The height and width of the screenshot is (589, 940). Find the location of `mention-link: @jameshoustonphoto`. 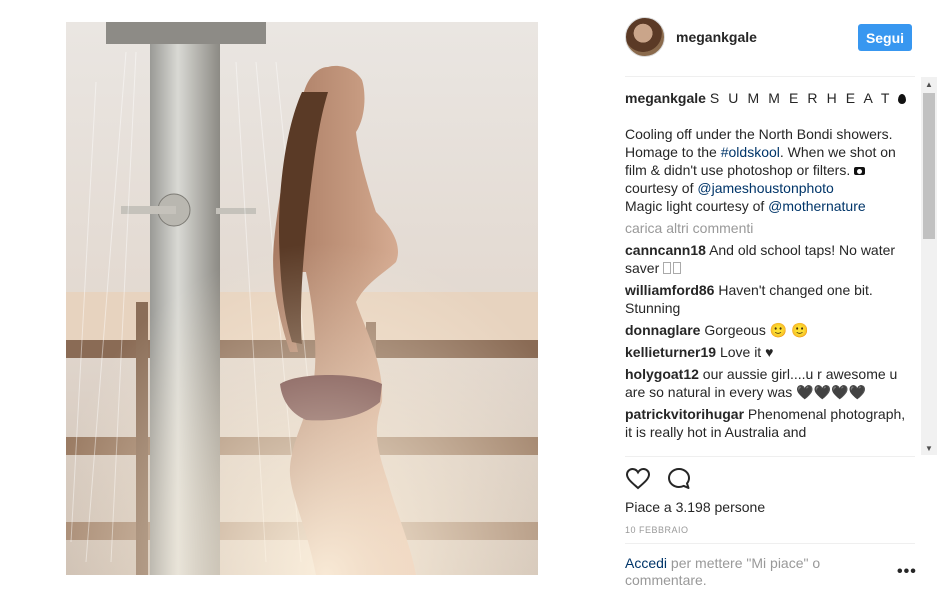

mention-link: @jameshoustonphoto is located at coordinates (765, 188).